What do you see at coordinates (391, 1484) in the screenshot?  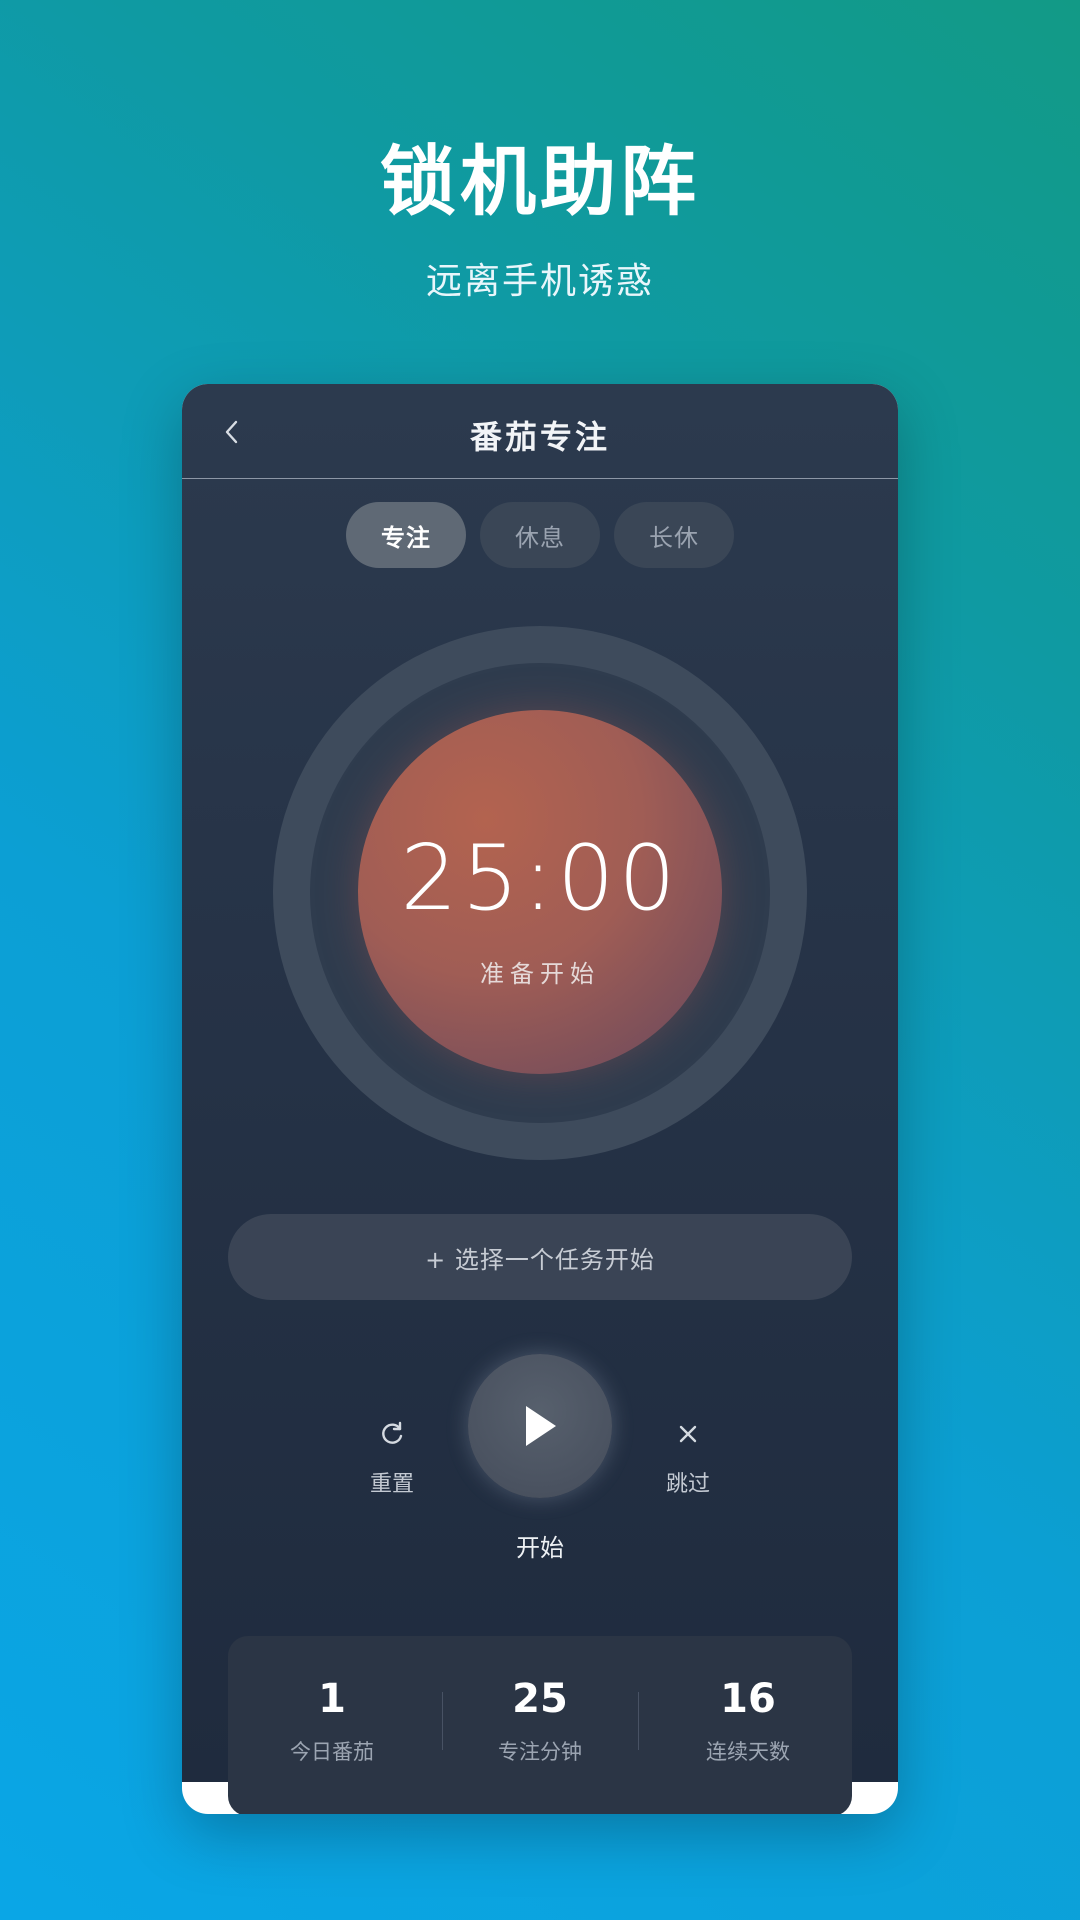 I see `reset-label: 重置` at bounding box center [391, 1484].